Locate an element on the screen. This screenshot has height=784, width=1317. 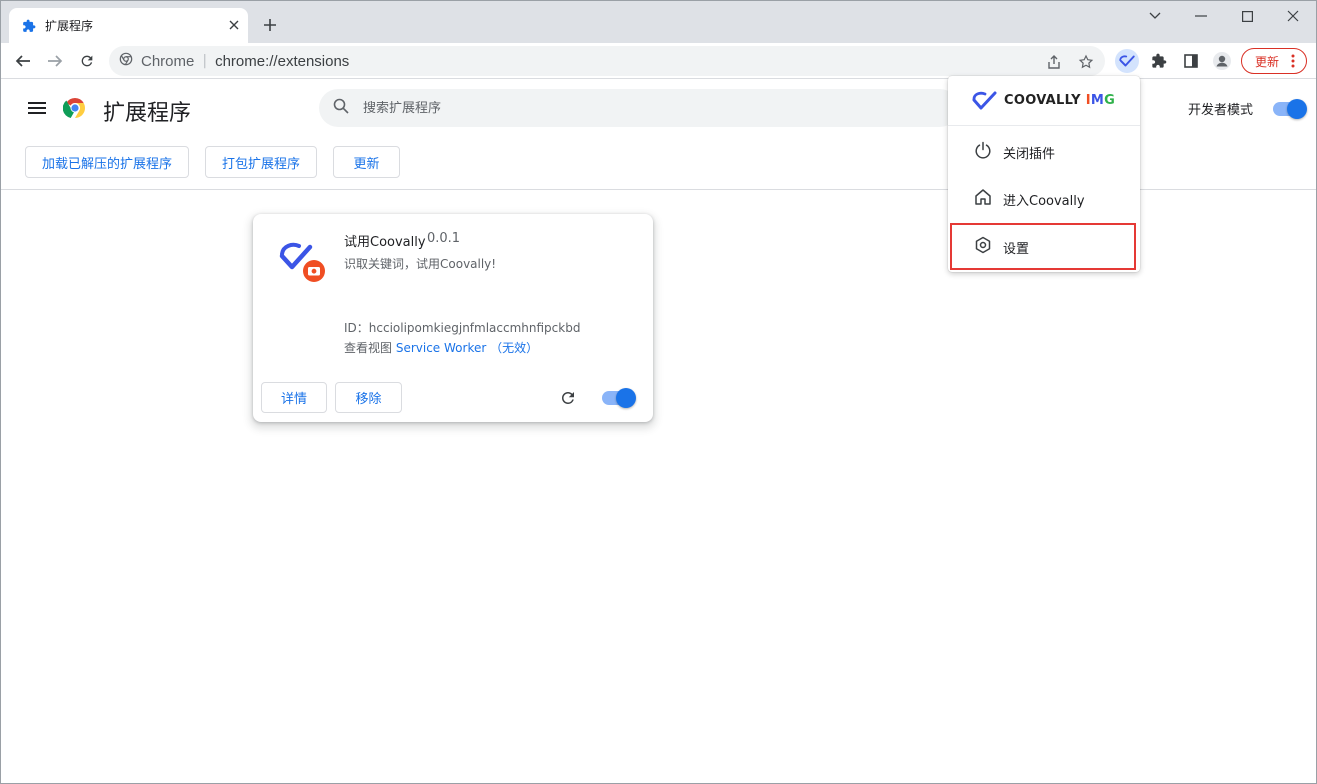
reload-extension-icon is located at coordinates (568, 398).